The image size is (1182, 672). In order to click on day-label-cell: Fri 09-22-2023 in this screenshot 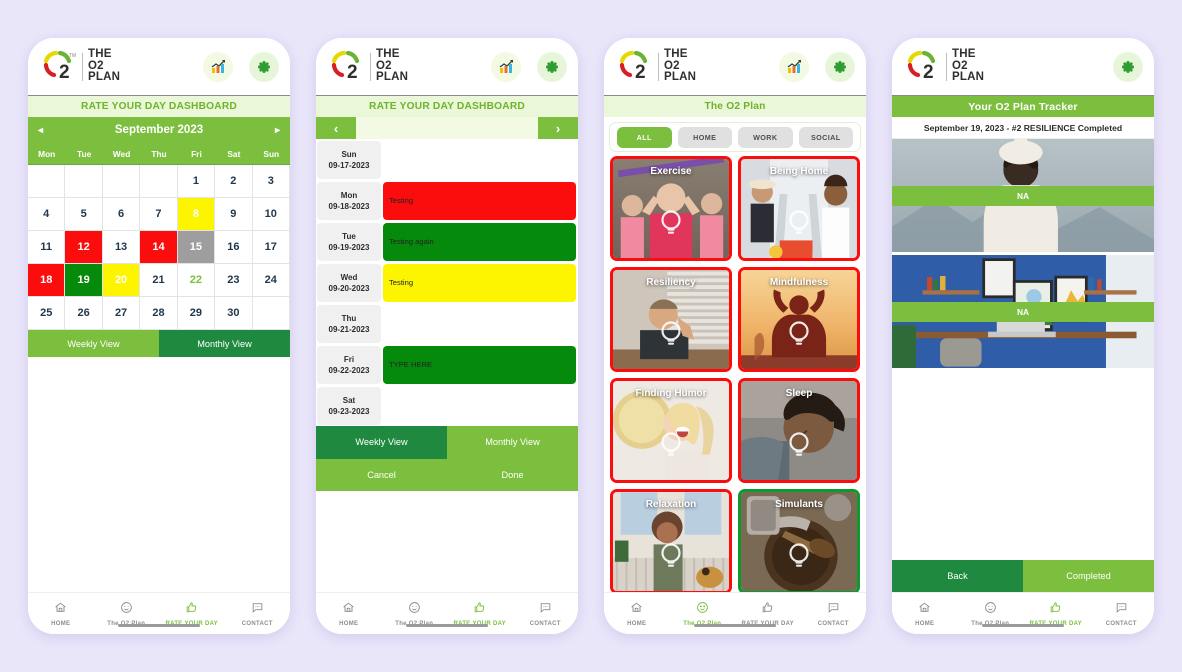, I will do `click(349, 364)`.